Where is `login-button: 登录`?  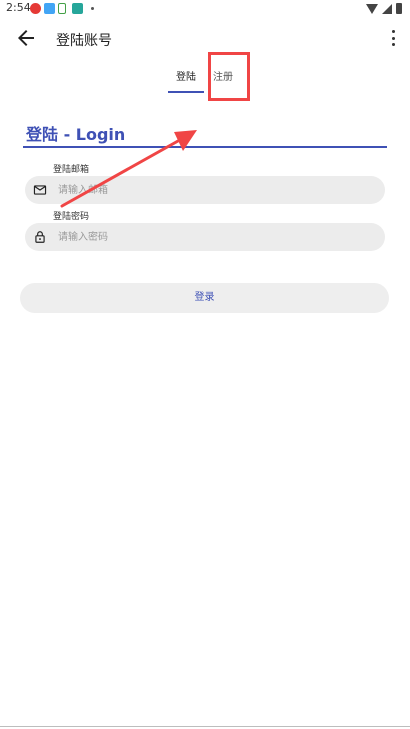 login-button: 登录 is located at coordinates (204, 298).